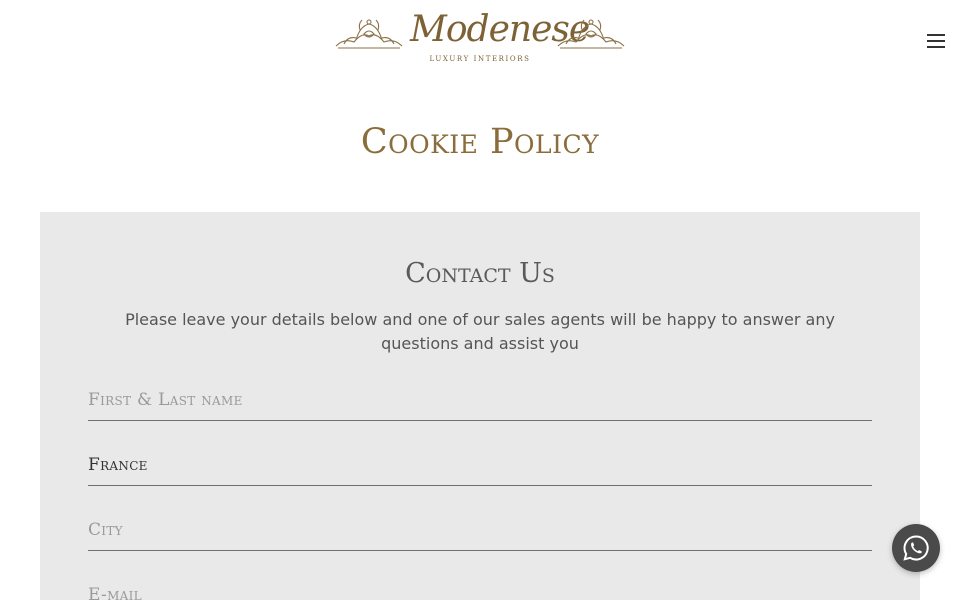  I want to click on whatsapp-button, so click(916, 548).